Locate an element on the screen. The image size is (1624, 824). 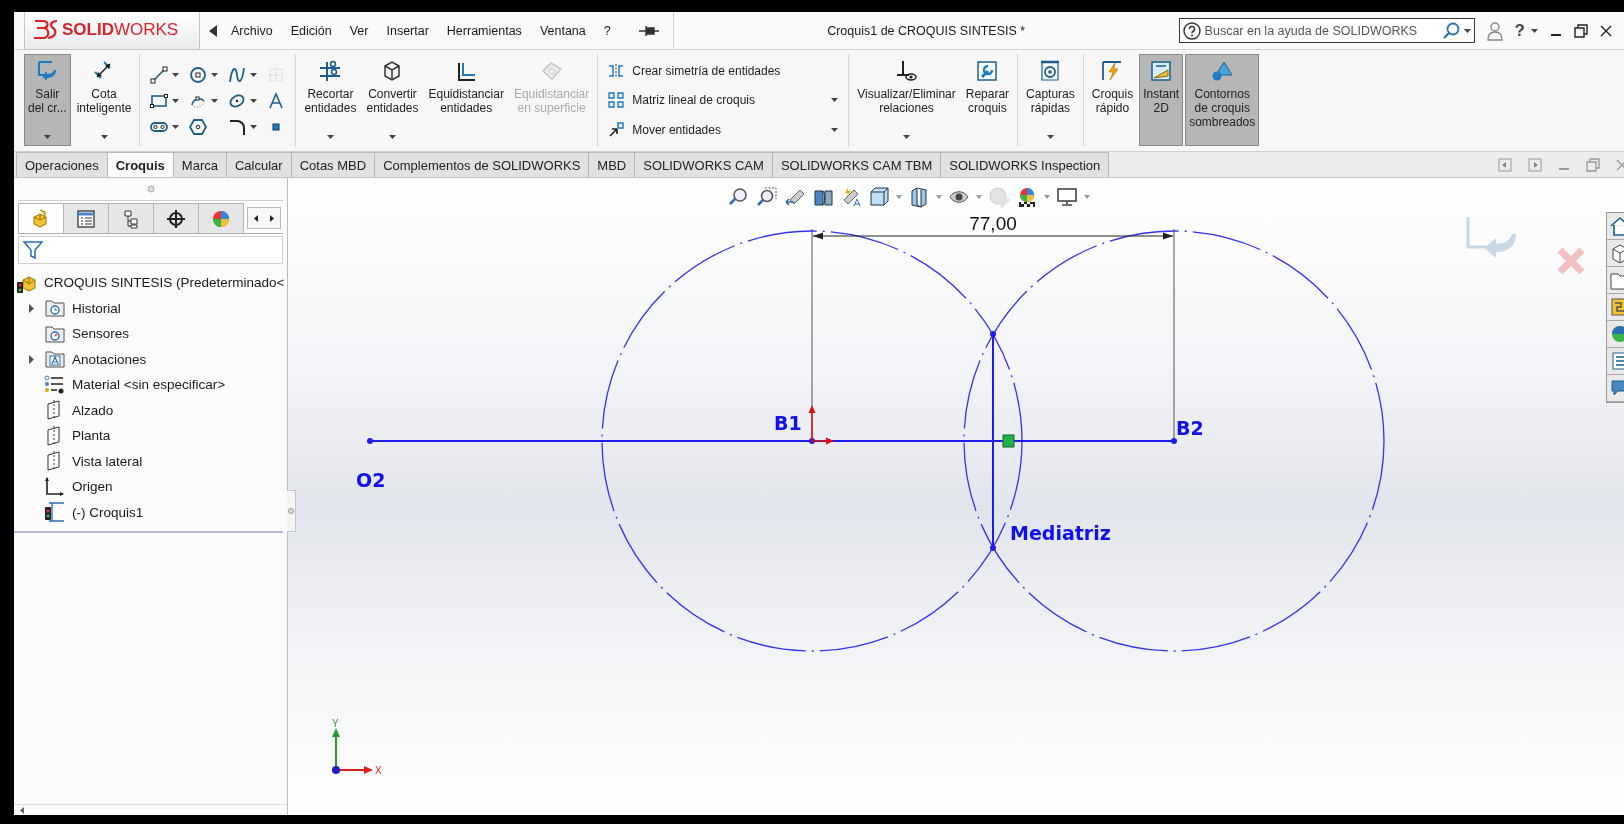
tab: Calcular is located at coordinates (258, 164).